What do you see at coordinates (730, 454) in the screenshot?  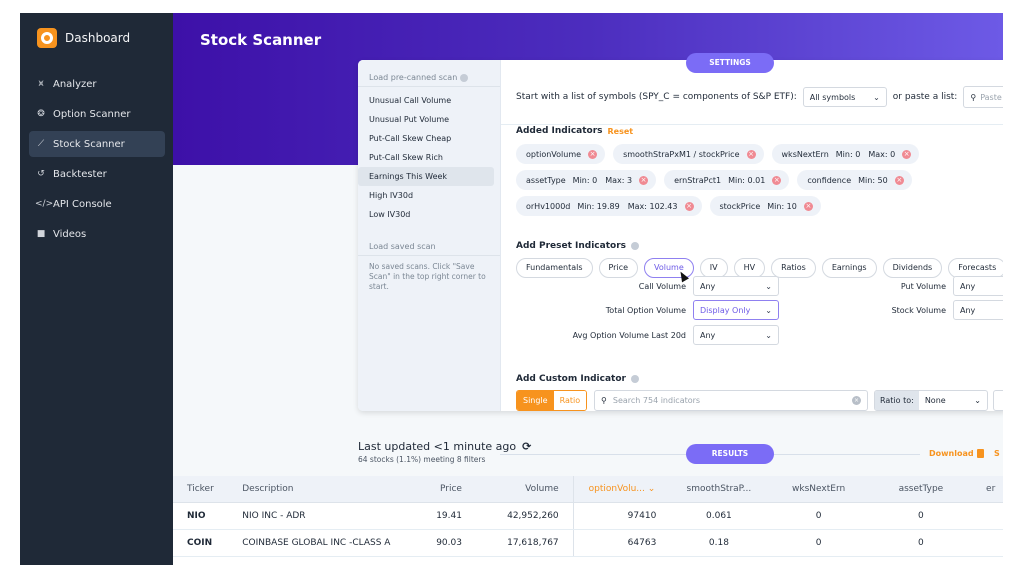 I see `results-tab: RESULTS` at bounding box center [730, 454].